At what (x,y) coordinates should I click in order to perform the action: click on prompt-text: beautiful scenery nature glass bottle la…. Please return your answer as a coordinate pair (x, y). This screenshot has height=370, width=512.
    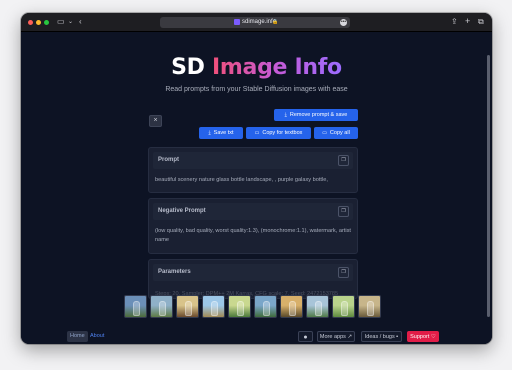
    Looking at the image, I should click on (241, 180).